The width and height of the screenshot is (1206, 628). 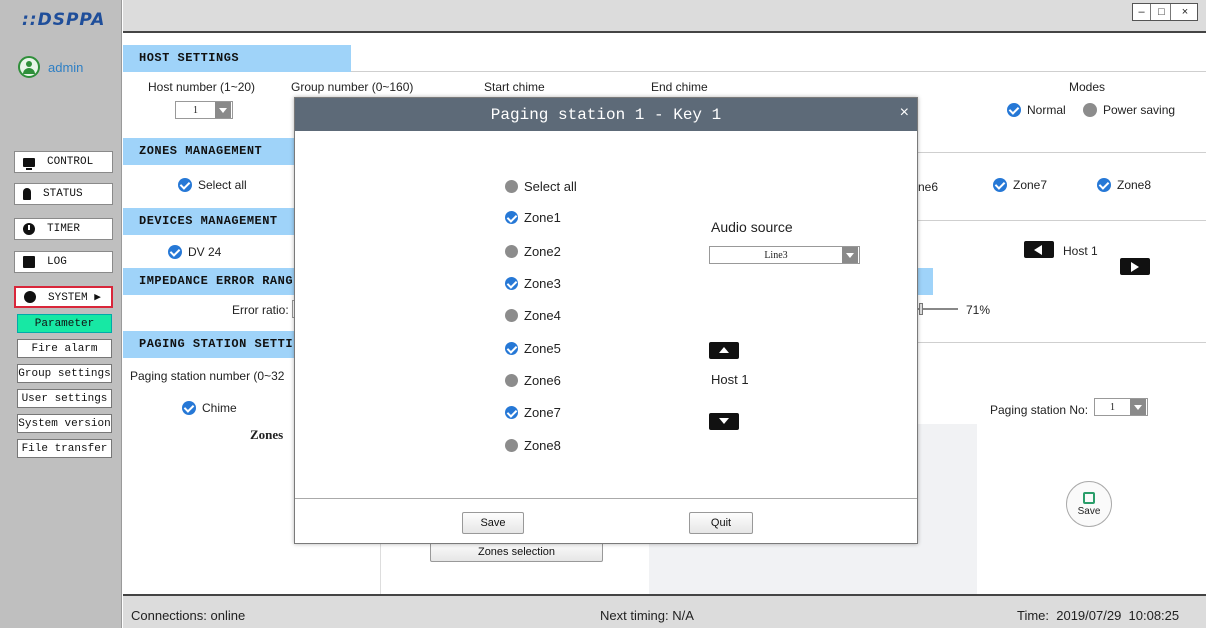 What do you see at coordinates (542, 251) in the screenshot?
I see `dialog-zone2-label: Zone2` at bounding box center [542, 251].